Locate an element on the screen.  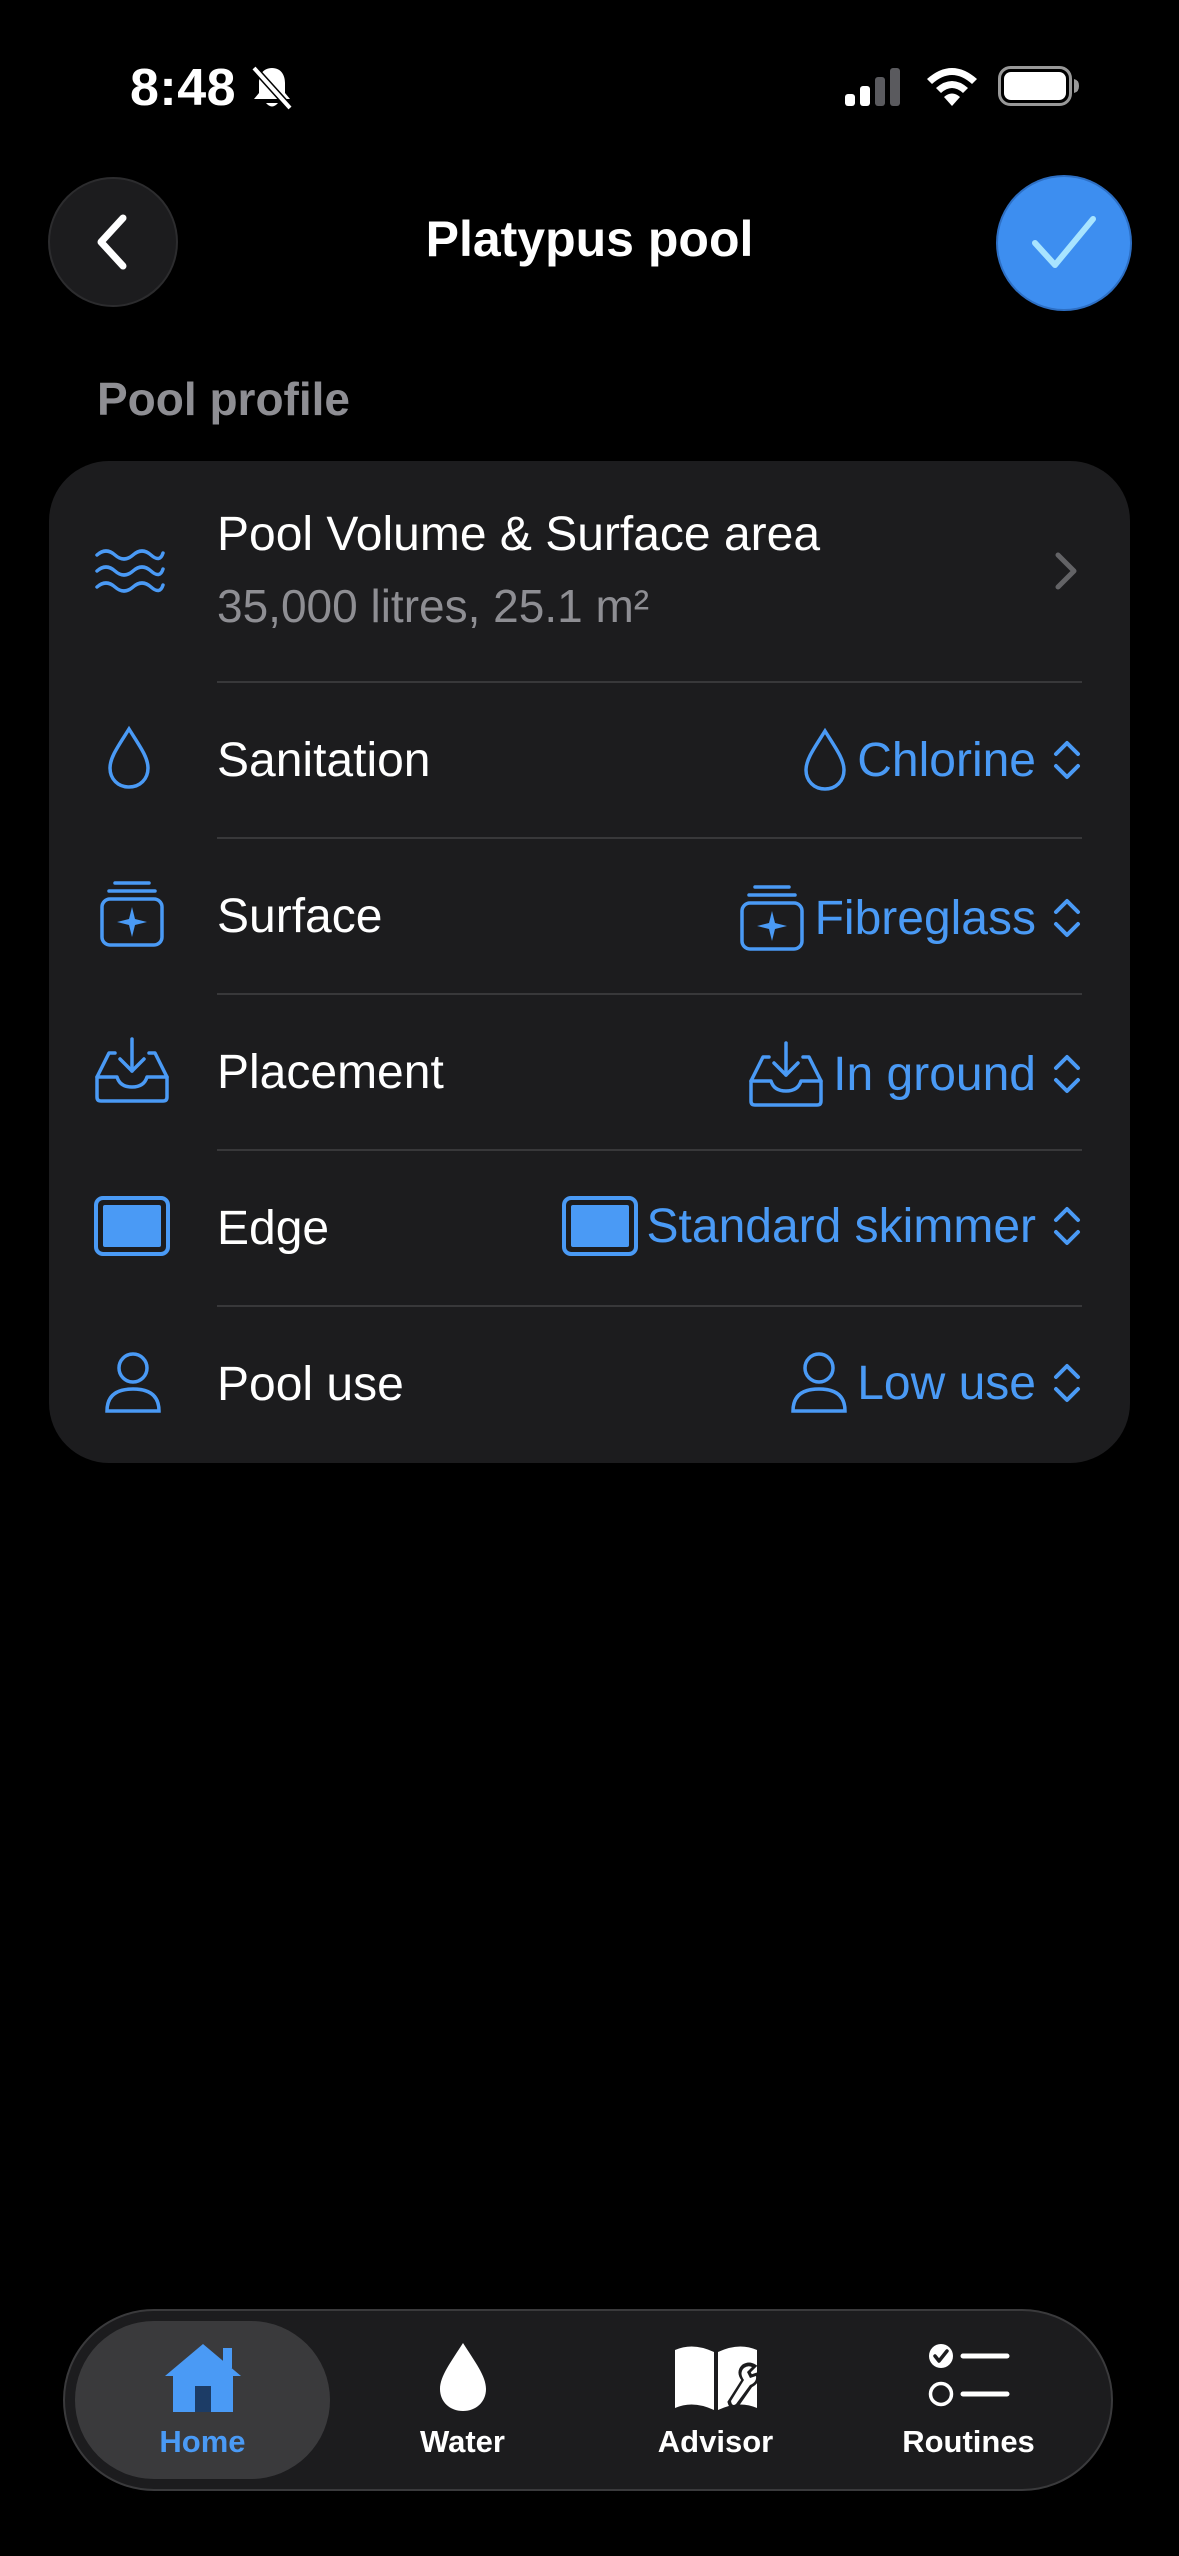
silent-bell-icon is located at coordinates (272, 88).